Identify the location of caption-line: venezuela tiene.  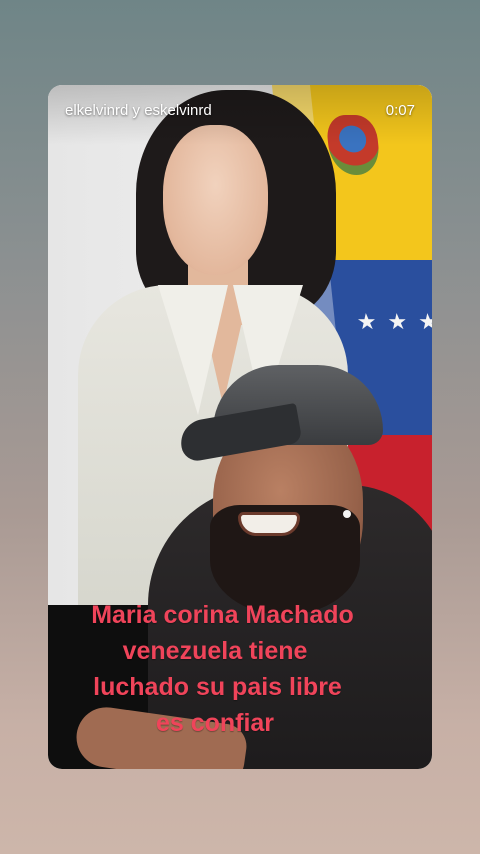
(215, 651).